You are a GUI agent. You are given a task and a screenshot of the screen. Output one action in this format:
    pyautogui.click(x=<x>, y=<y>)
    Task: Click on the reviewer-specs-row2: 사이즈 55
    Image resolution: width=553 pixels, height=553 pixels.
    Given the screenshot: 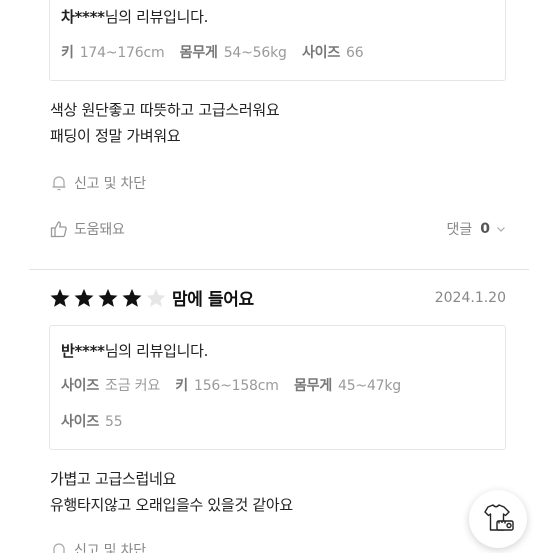 What is the action you would take?
    pyautogui.click(x=97, y=421)
    